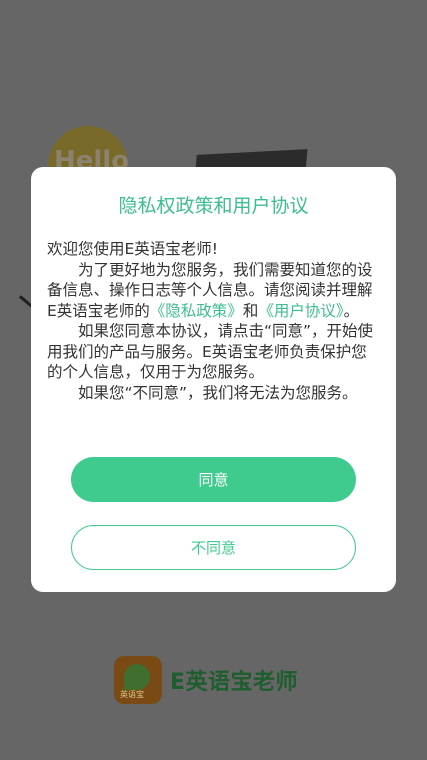 Image resolution: width=427 pixels, height=760 pixels. I want to click on agree-button: 同意, so click(213, 479).